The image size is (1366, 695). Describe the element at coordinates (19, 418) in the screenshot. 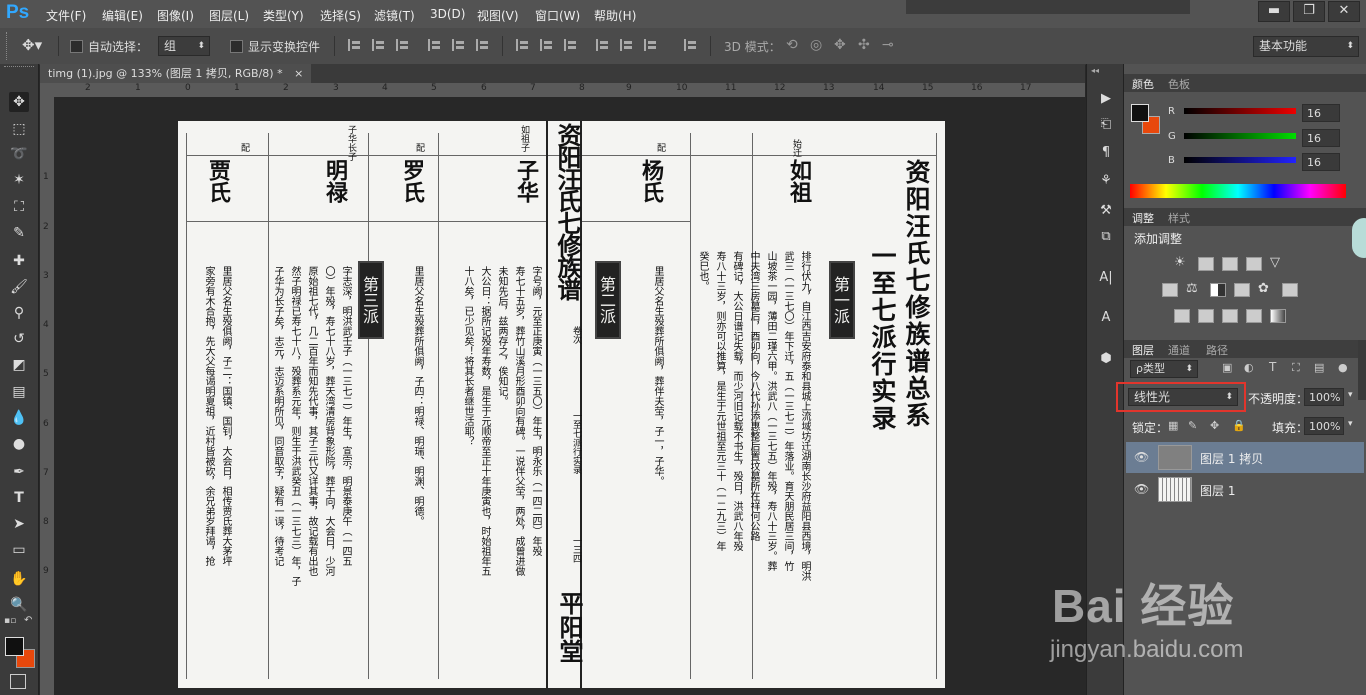

I see `blur-tool-icon: 💧` at that location.